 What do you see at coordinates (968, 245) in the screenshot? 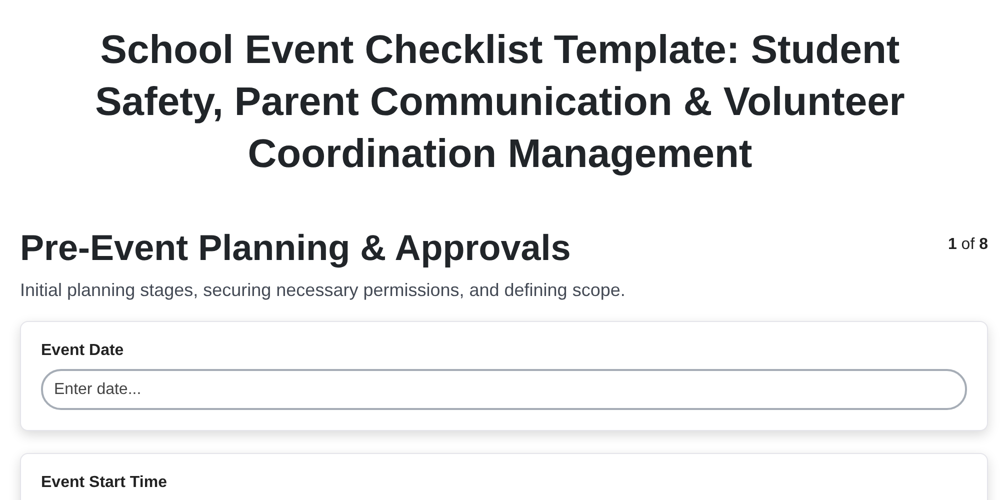
I see `section-counter: 1 of 8` at bounding box center [968, 245].